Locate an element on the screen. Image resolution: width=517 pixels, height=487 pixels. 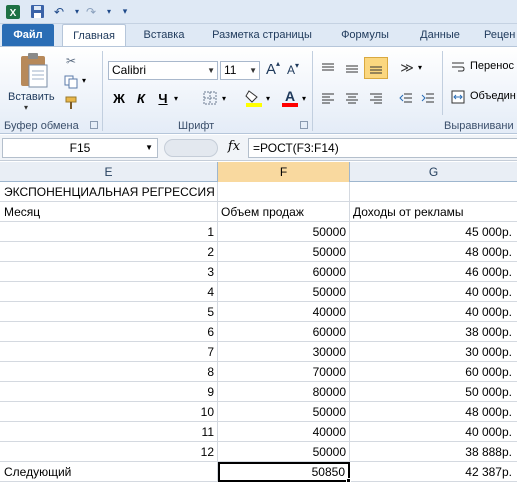
tab-data: Данные is located at coordinates (440, 35).